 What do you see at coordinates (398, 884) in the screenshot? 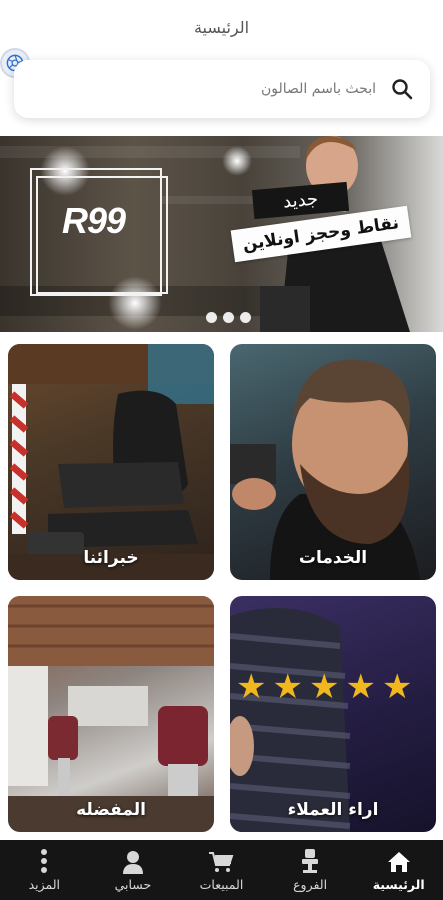
I see `nav-home-label: الرئيسية` at bounding box center [398, 884].